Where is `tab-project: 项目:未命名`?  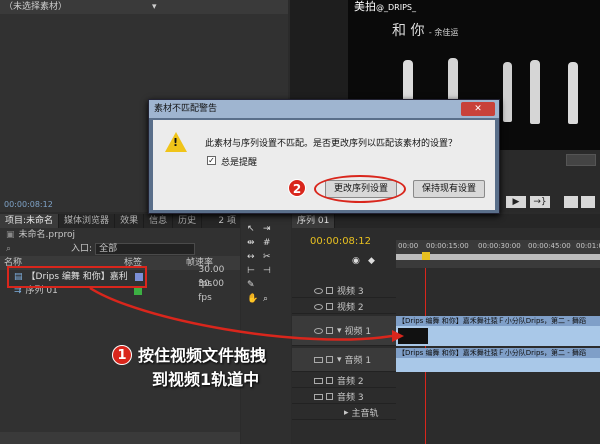
tab-project: 项目:未命名 is located at coordinates (30, 221).